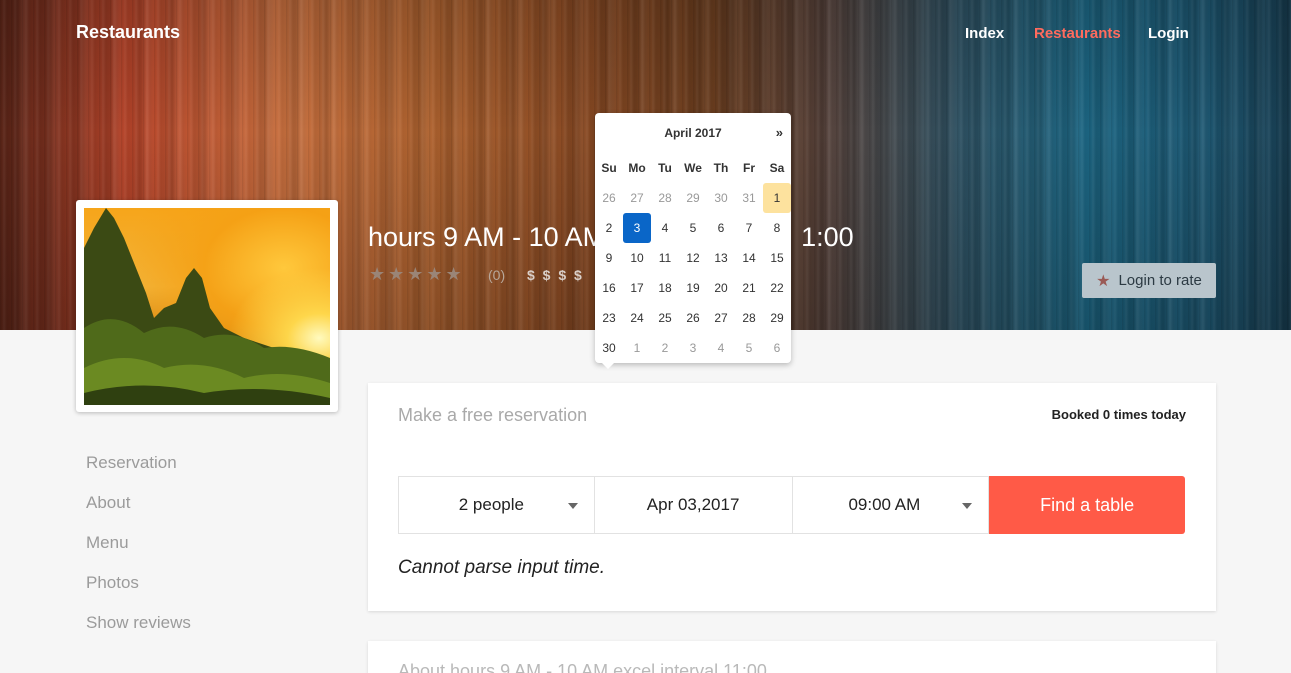 The height and width of the screenshot is (673, 1291). What do you see at coordinates (138, 472) in the screenshot?
I see `sidebar-item-reservation: Reservation` at bounding box center [138, 472].